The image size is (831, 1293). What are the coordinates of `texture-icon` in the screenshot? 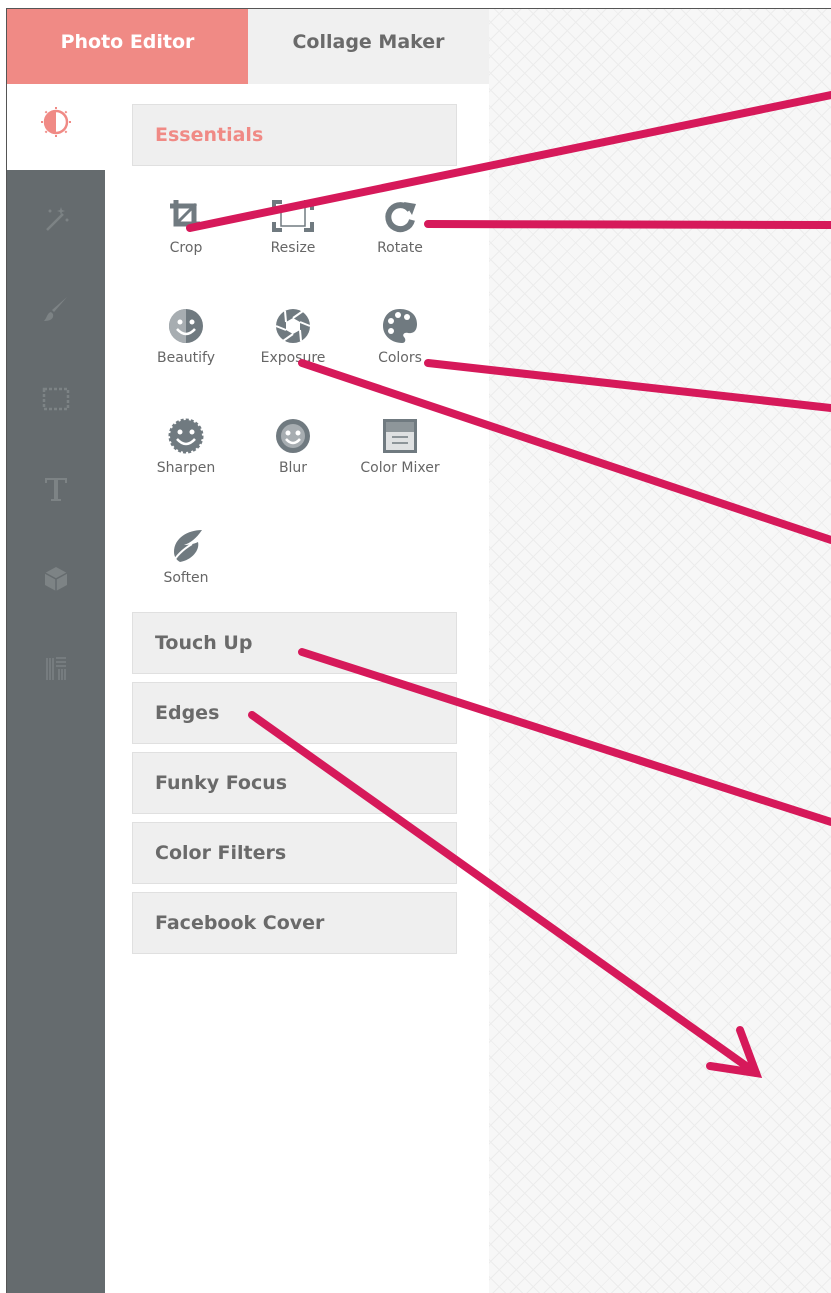 It's located at (56, 668).